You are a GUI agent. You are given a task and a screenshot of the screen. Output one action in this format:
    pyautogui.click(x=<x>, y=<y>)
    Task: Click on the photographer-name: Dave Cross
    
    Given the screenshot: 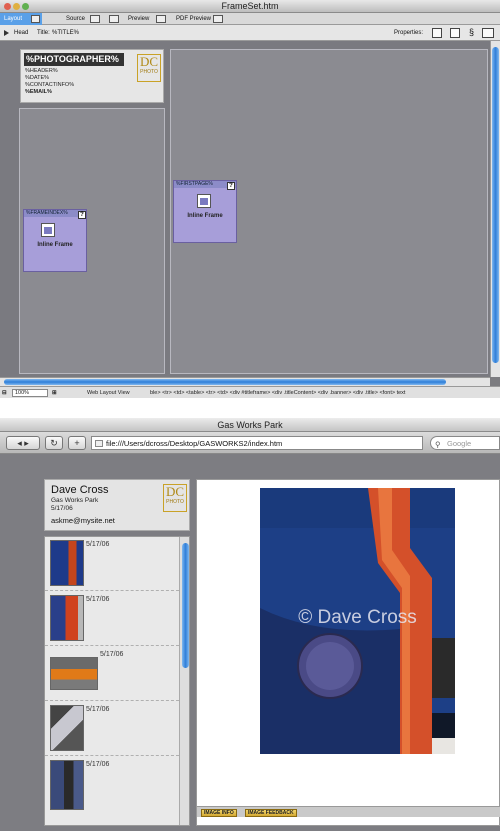 What is the action you would take?
    pyautogui.click(x=80, y=490)
    